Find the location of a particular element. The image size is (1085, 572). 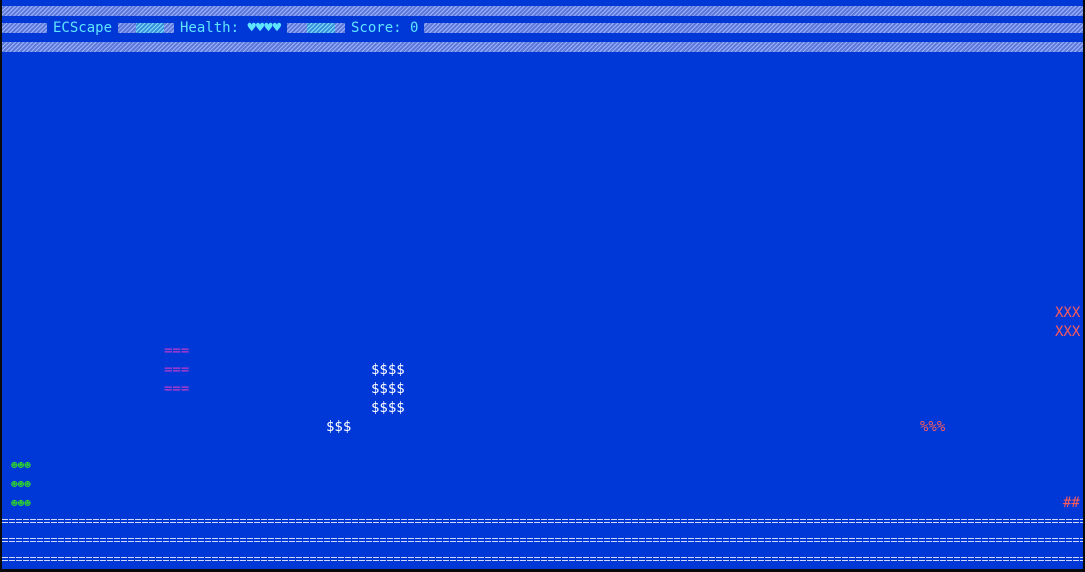

game-title: ECScape is located at coordinates (83, 28).